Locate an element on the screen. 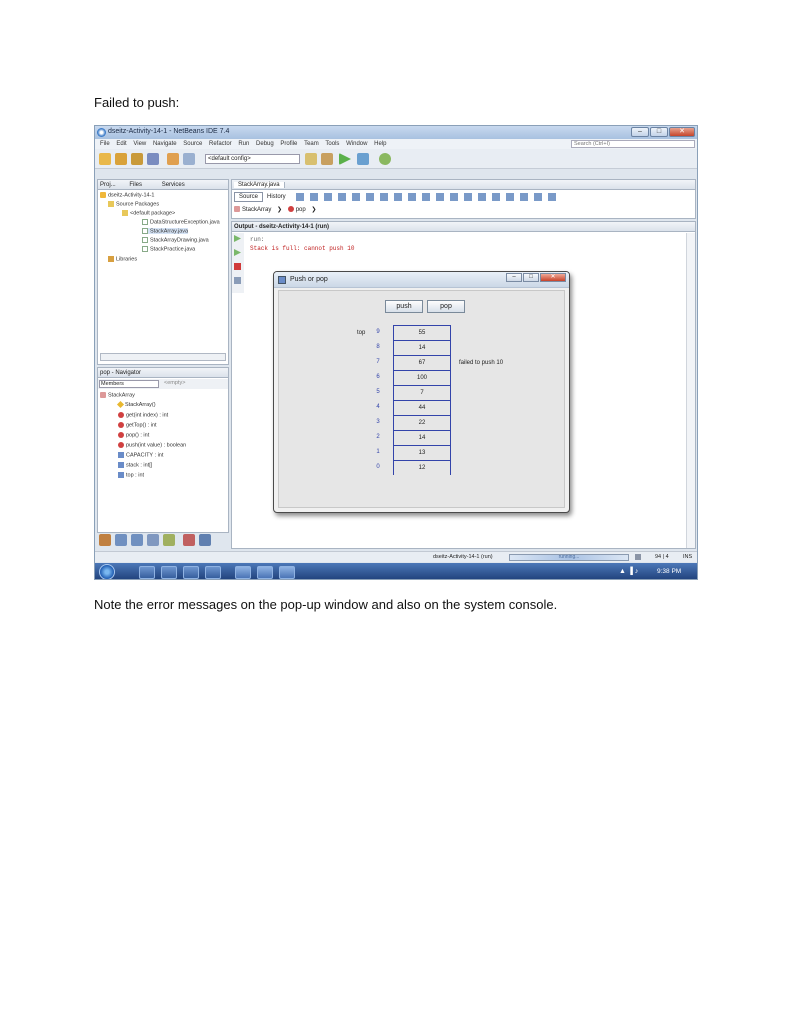  panel-icon is located at coordinates (137, 540).